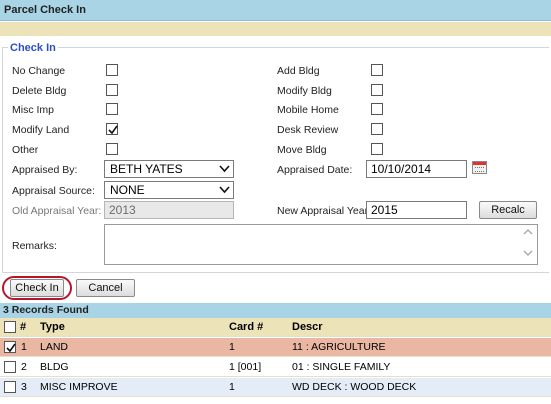  I want to click on header-descr: Descr, so click(307, 327).